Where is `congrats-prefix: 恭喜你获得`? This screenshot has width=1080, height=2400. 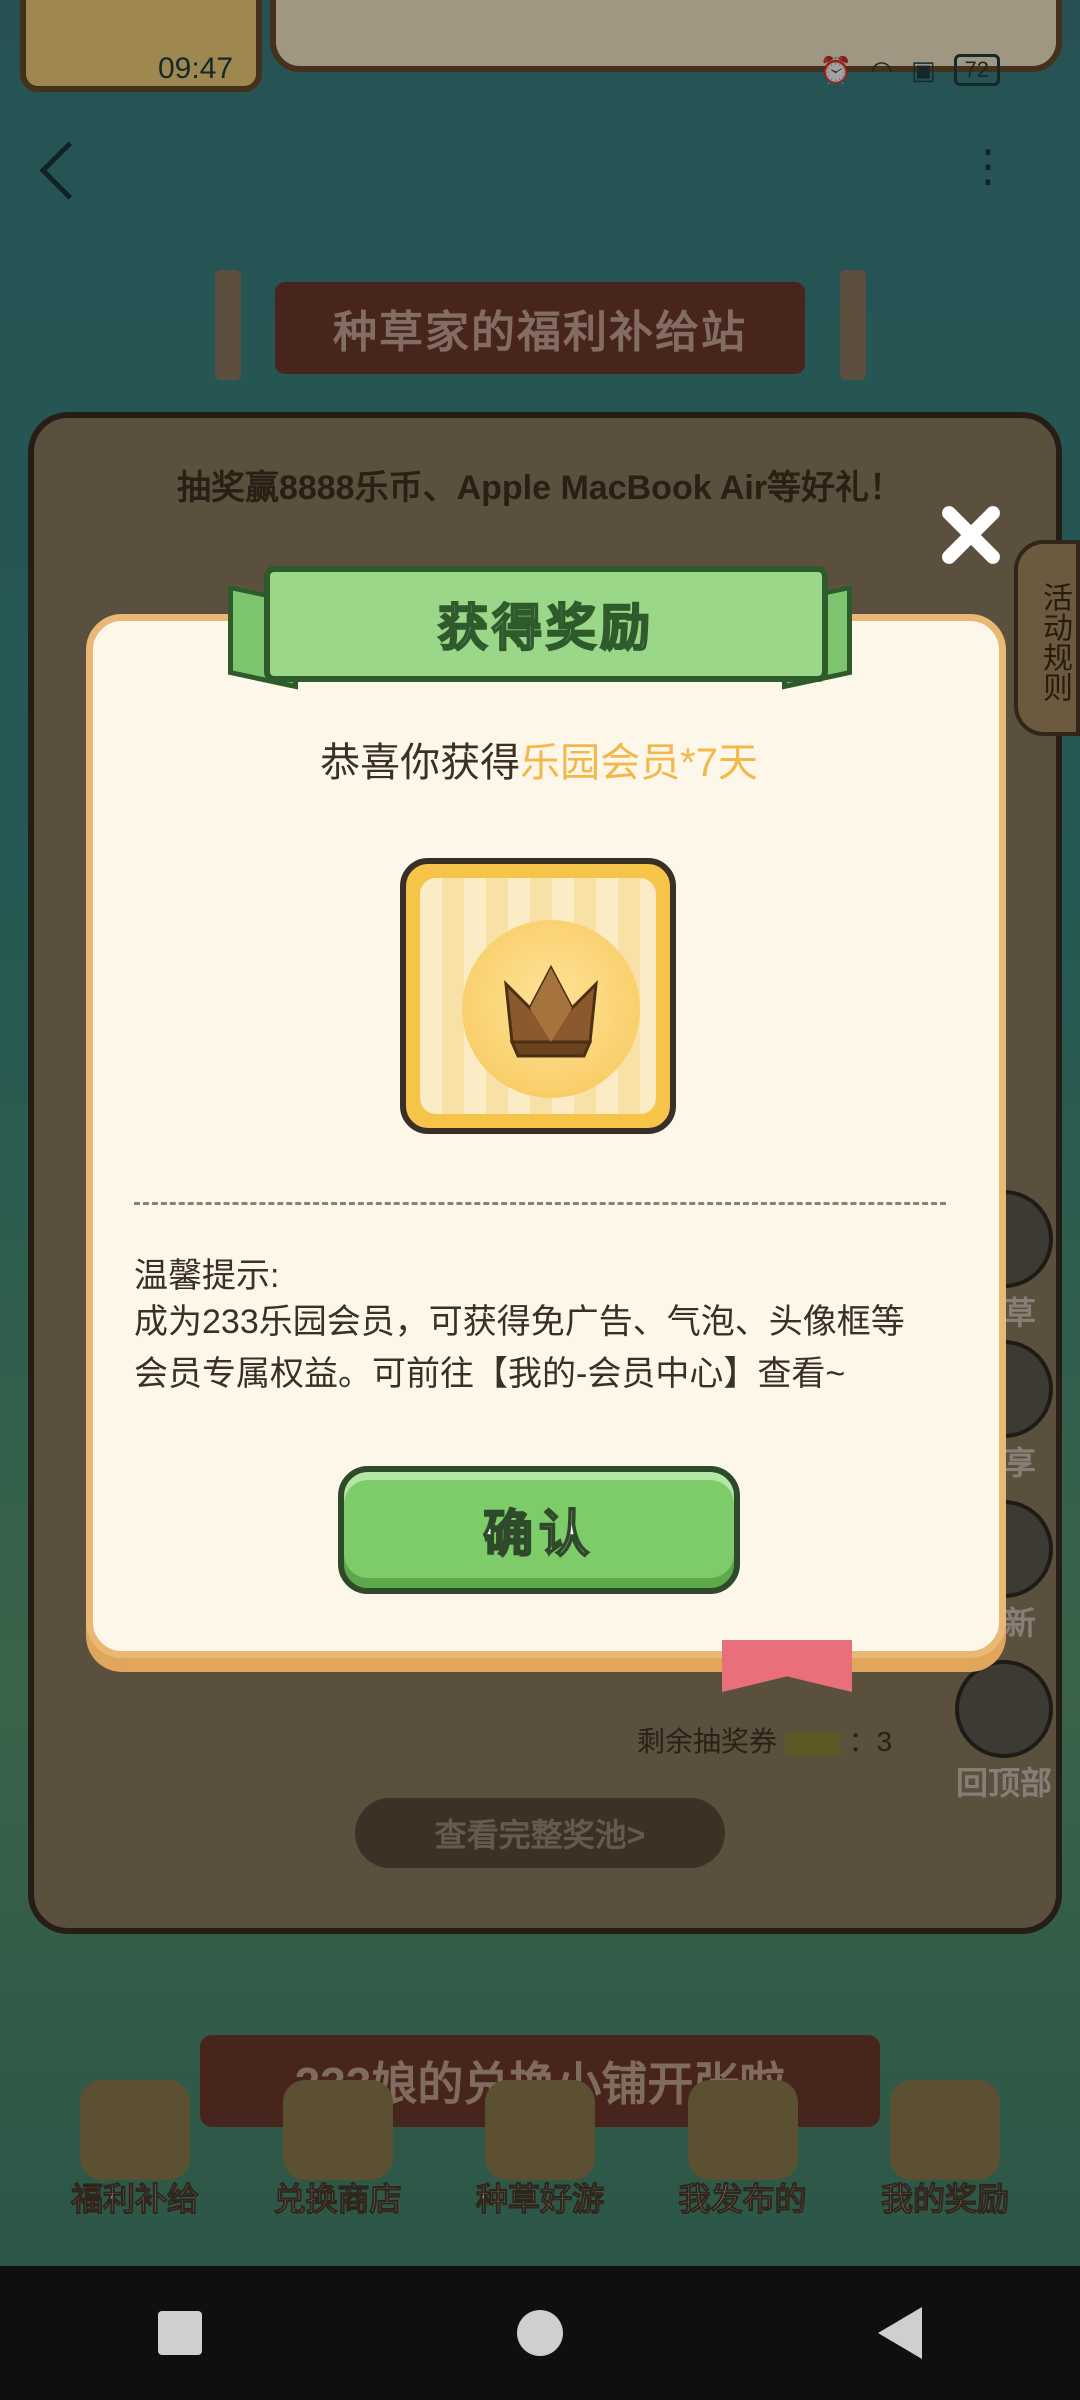
congrats-prefix: 恭喜你获得 is located at coordinates (420, 763).